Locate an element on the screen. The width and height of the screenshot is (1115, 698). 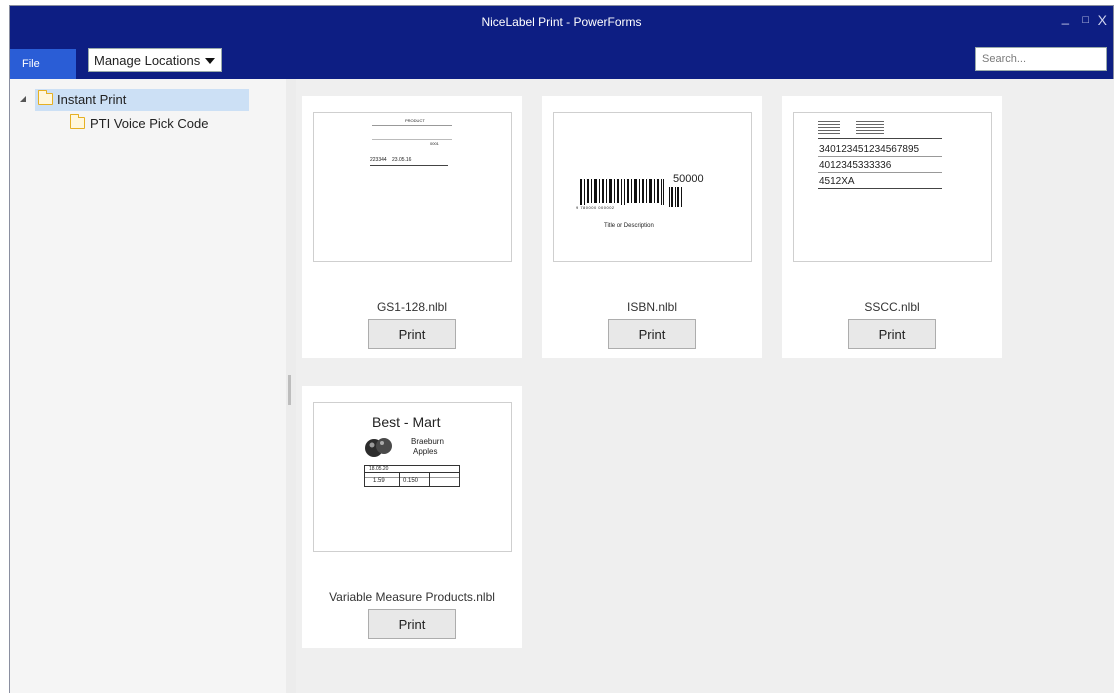
preview-code-1: 223344 is located at coordinates (378, 160).